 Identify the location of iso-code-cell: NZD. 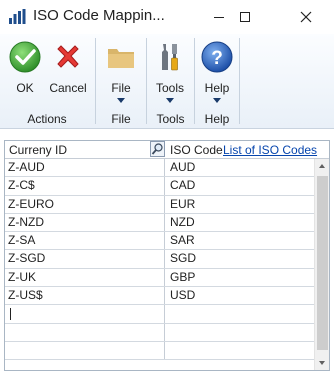
(239, 222).